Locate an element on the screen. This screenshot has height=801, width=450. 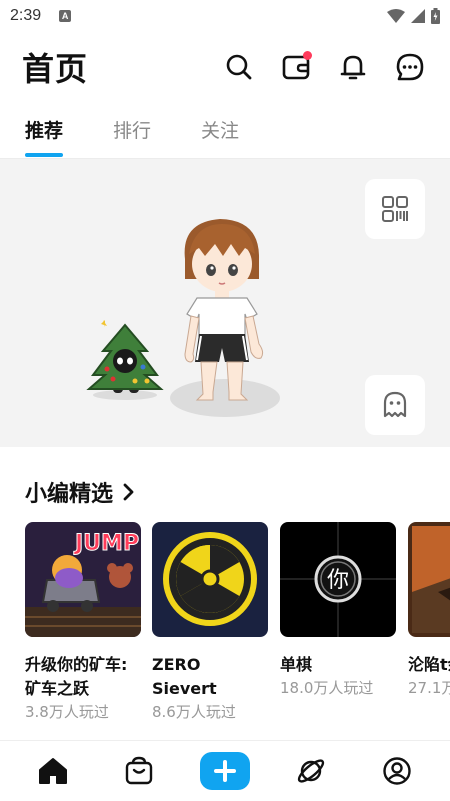
planet-icon is located at coordinates (311, 771).